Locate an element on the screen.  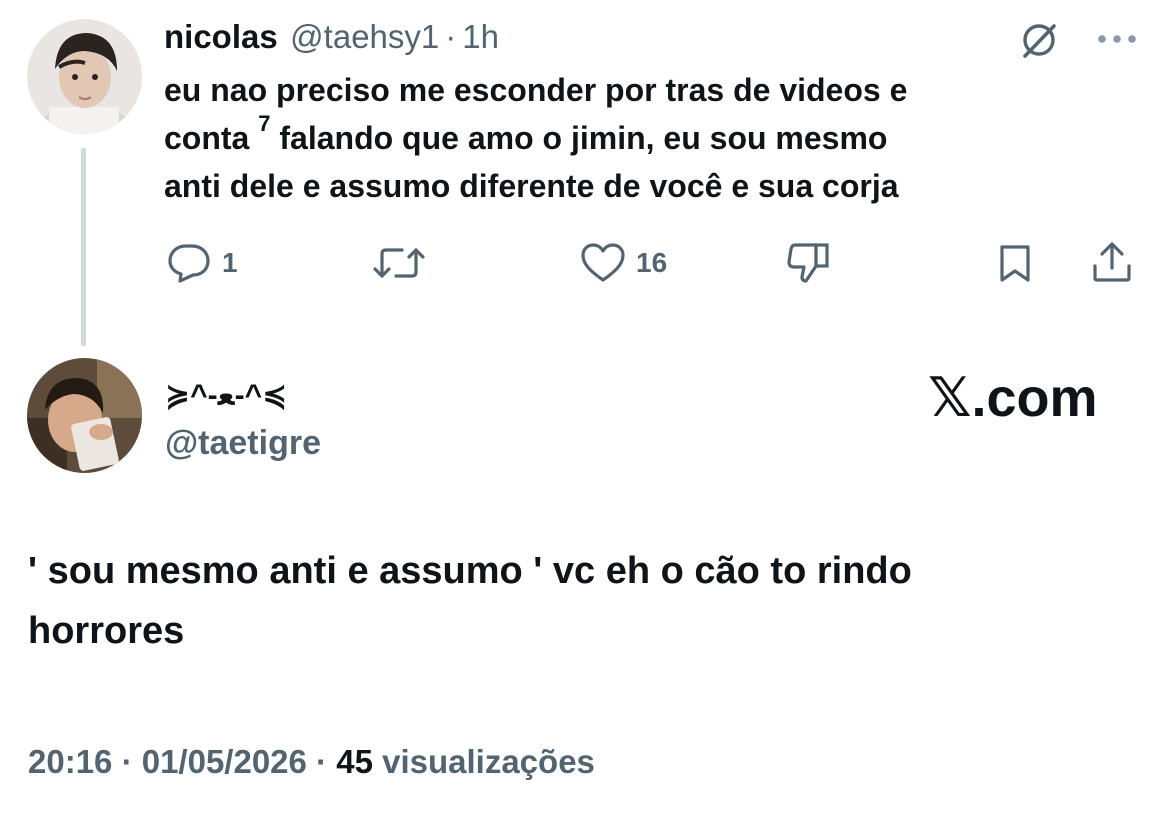
share-icon is located at coordinates (1112, 262).